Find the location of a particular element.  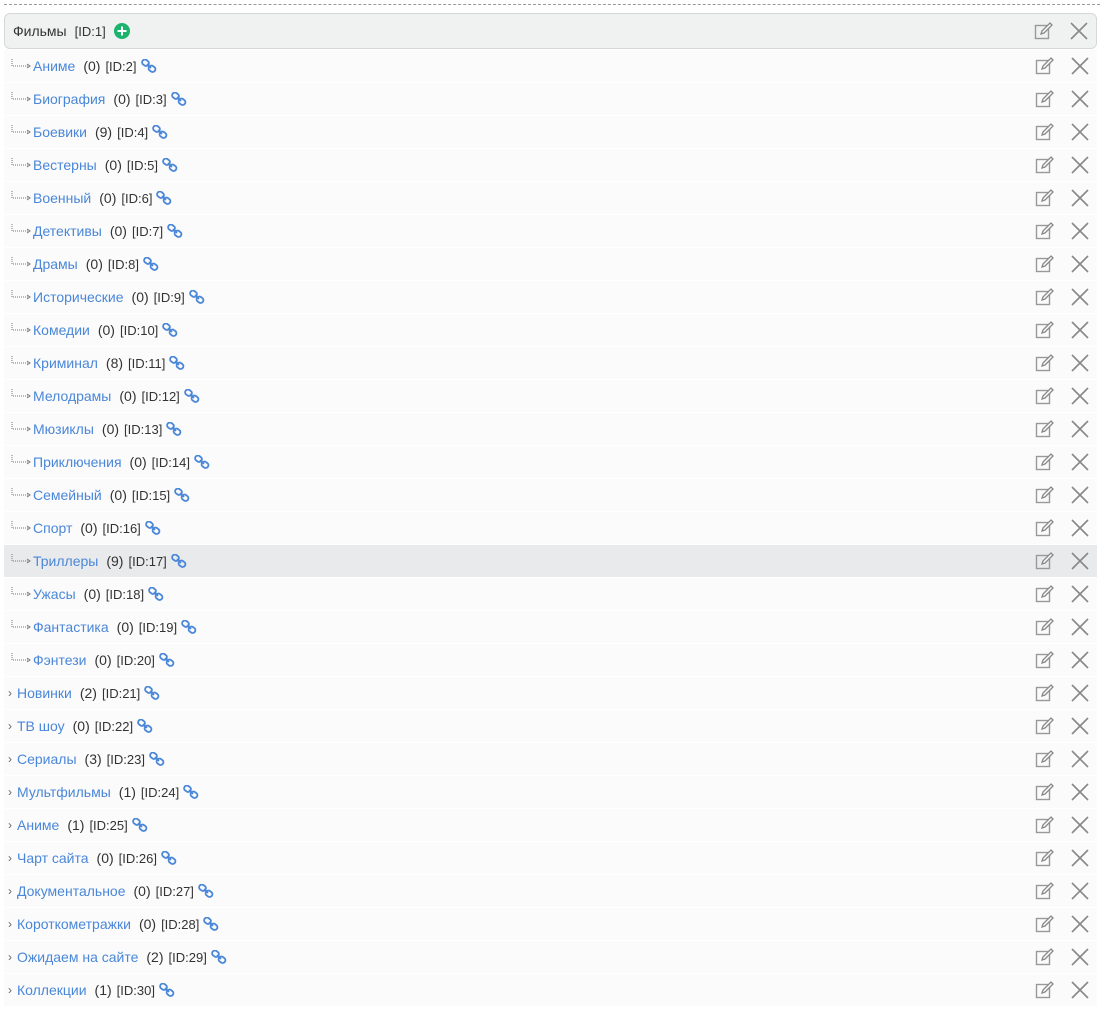

category-link: Исторические is located at coordinates (78, 297).